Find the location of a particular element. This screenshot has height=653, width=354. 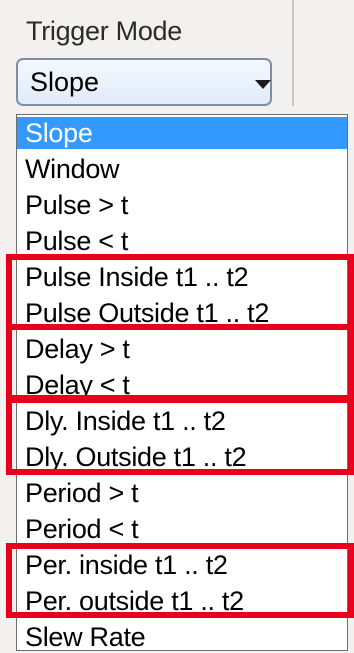

panel-divider is located at coordinates (293, 53).